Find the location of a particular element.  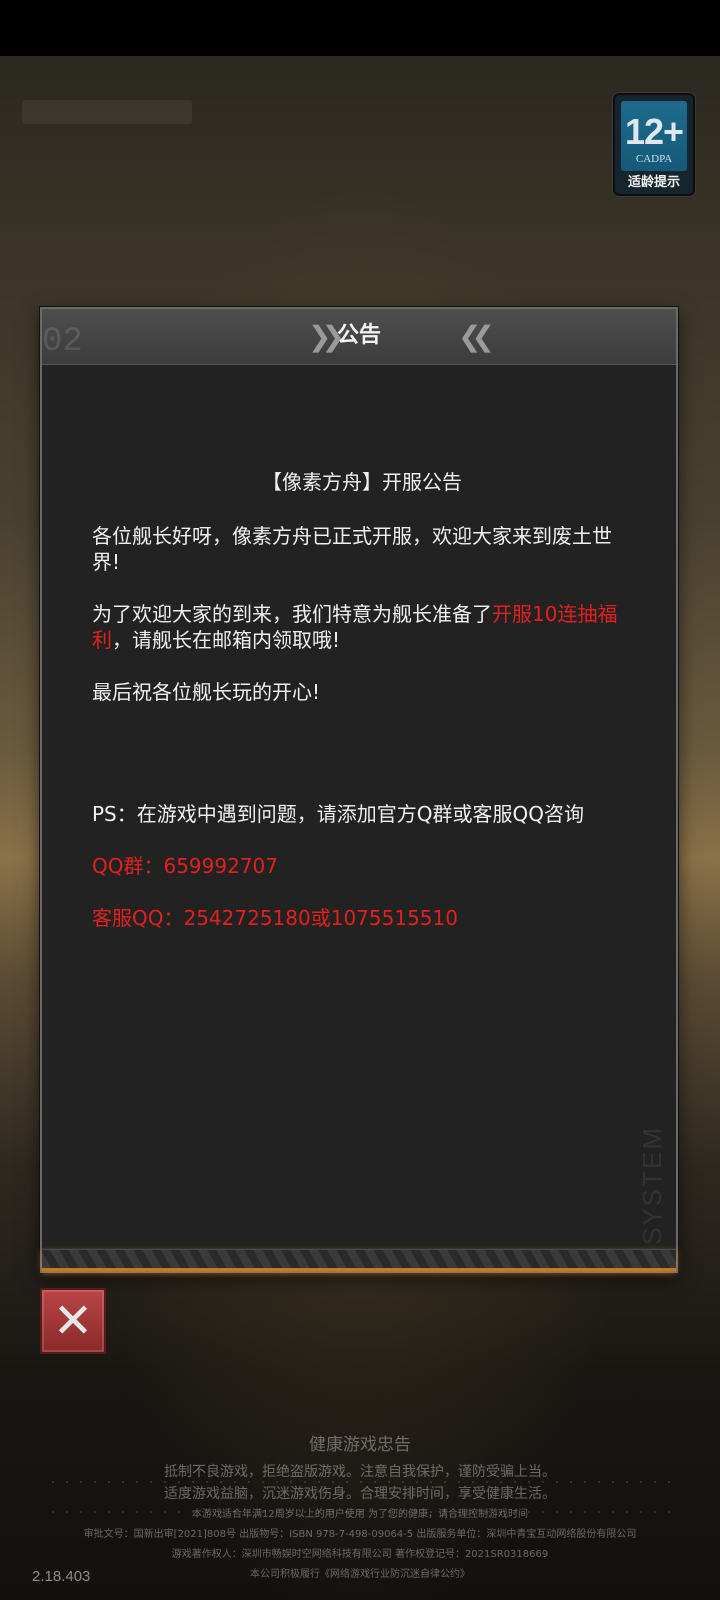

notice-paragraph-gift: 为了欢迎大家的到来，我们特意为舰长准备了开服10连抽福利，请舰长在邮箱内领取哦! is located at coordinates (362, 627).